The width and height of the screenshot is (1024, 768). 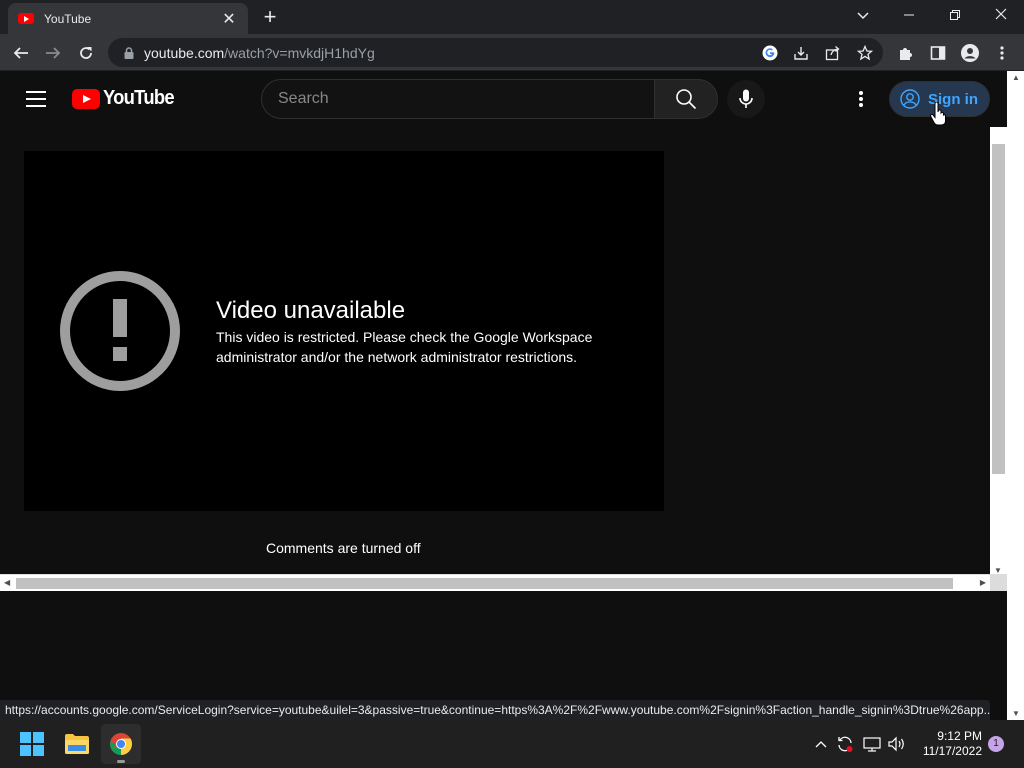 I want to click on window-scroll-up-arrow-icon: ▲, so click(x=1016, y=77).